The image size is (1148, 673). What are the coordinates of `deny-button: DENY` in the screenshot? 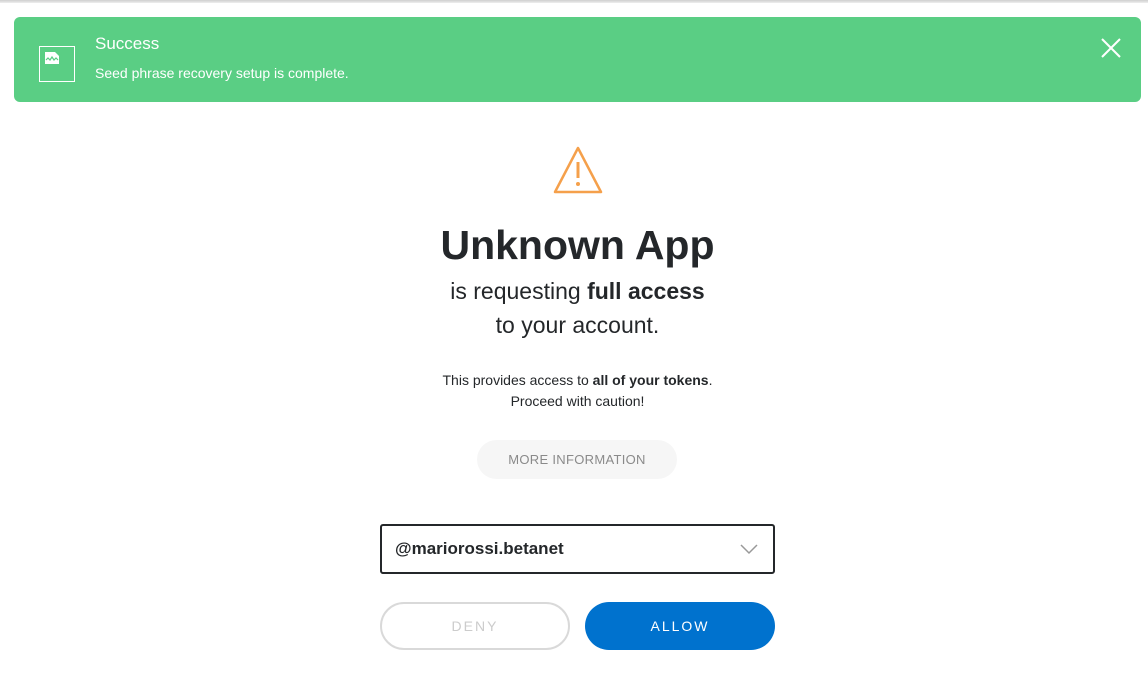 It's located at (475, 626).